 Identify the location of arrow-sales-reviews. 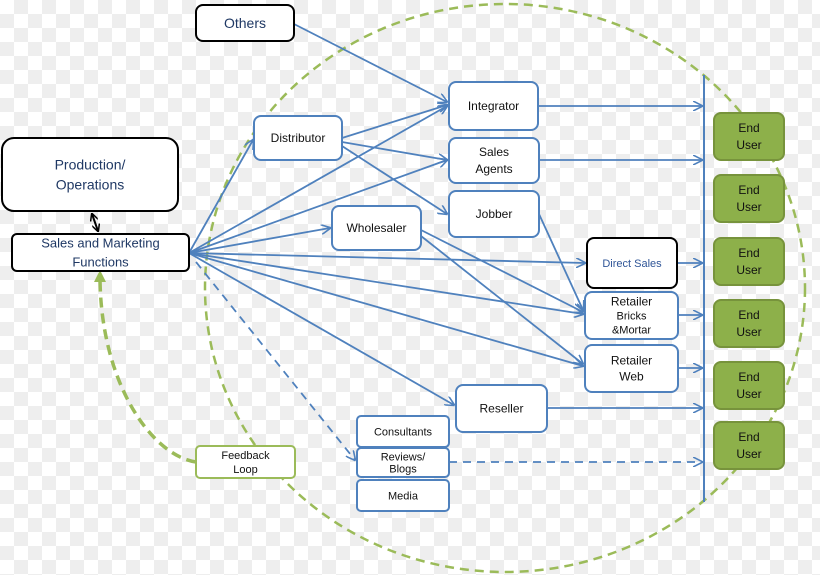
(275, 360).